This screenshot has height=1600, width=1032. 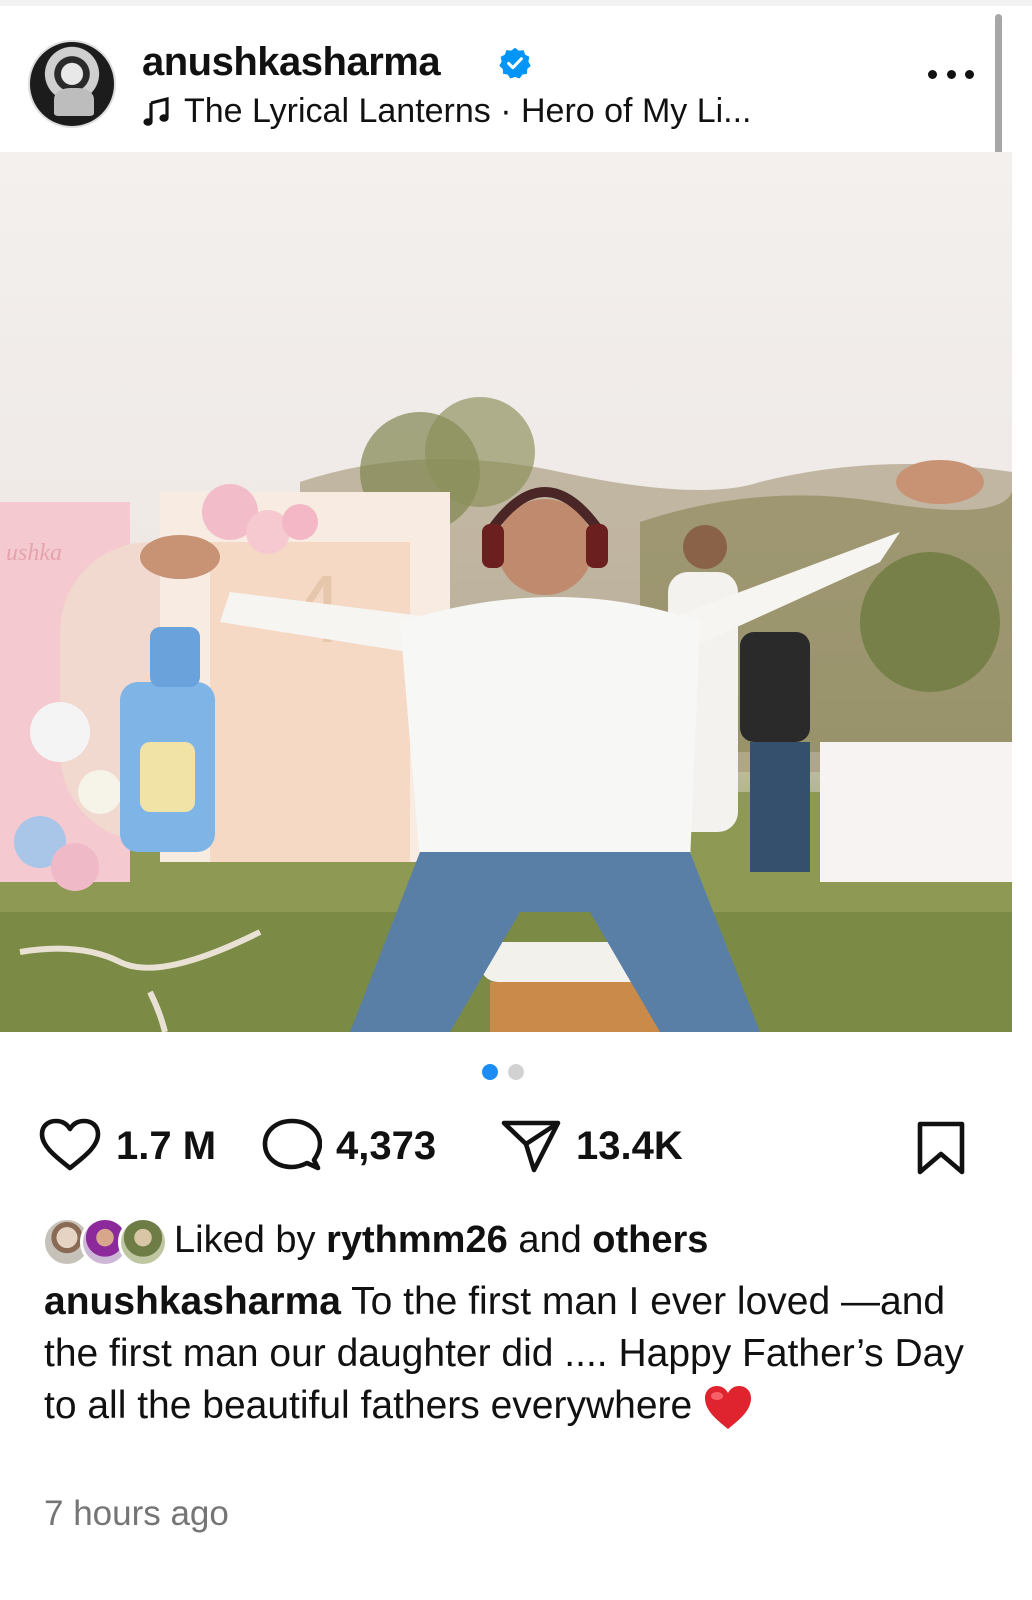 What do you see at coordinates (650, 1240) in the screenshot?
I see `liked-by-others: others` at bounding box center [650, 1240].